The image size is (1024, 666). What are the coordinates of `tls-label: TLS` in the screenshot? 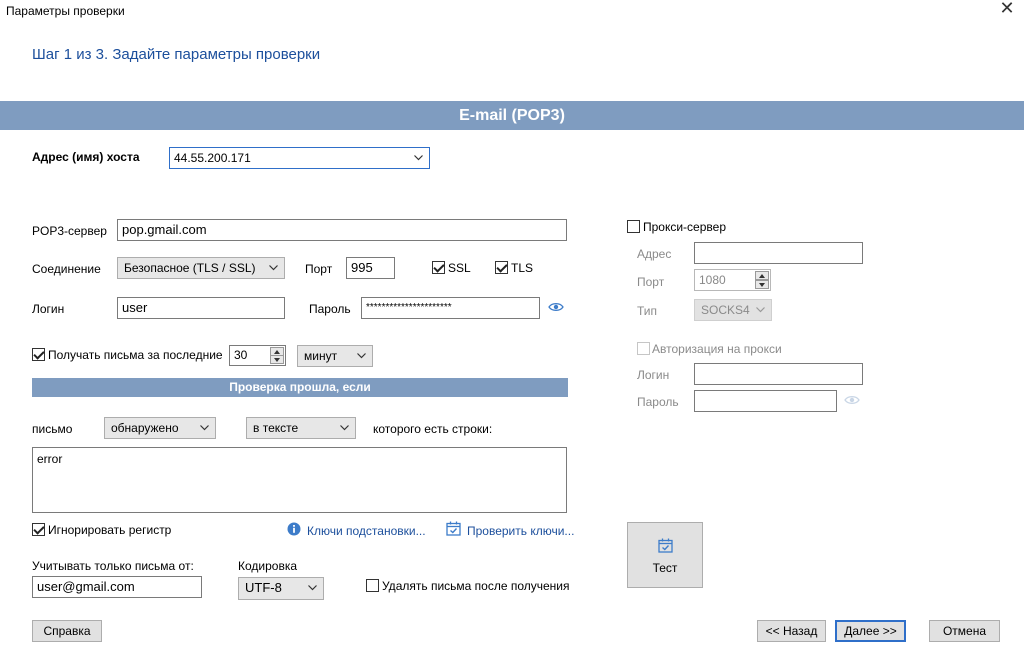 It's located at (522, 268).